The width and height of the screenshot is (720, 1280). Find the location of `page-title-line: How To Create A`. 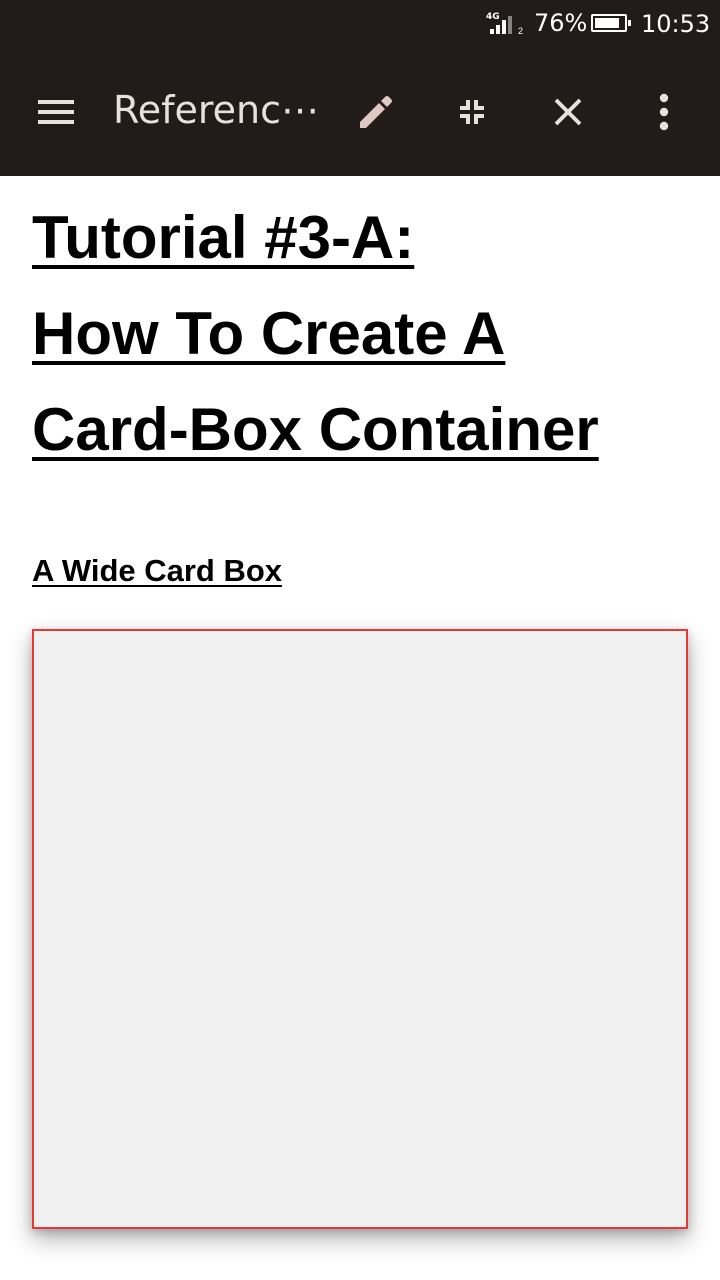

page-title-line: How To Create A is located at coordinates (269, 333).